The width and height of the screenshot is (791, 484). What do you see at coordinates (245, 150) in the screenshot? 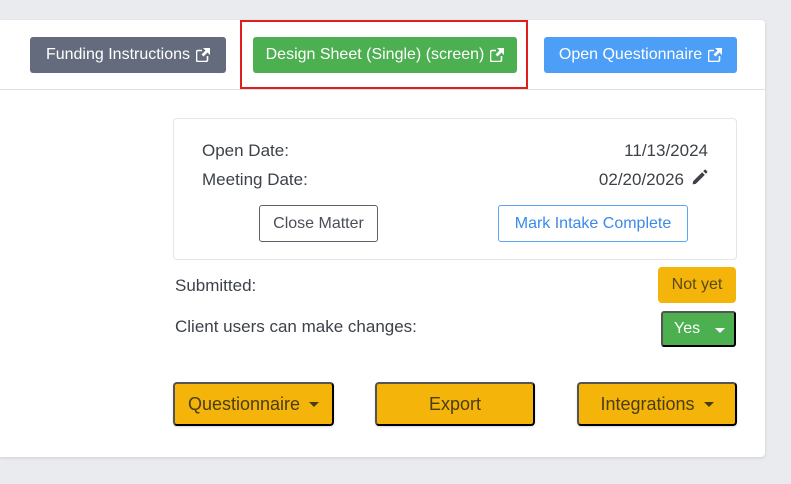
I see `open-date-label: Open Date:` at bounding box center [245, 150].